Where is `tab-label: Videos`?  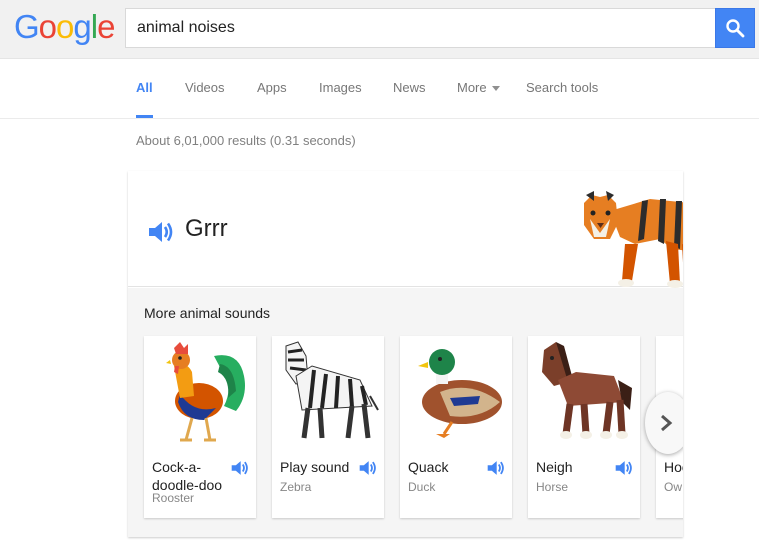 tab-label: Videos is located at coordinates (205, 87).